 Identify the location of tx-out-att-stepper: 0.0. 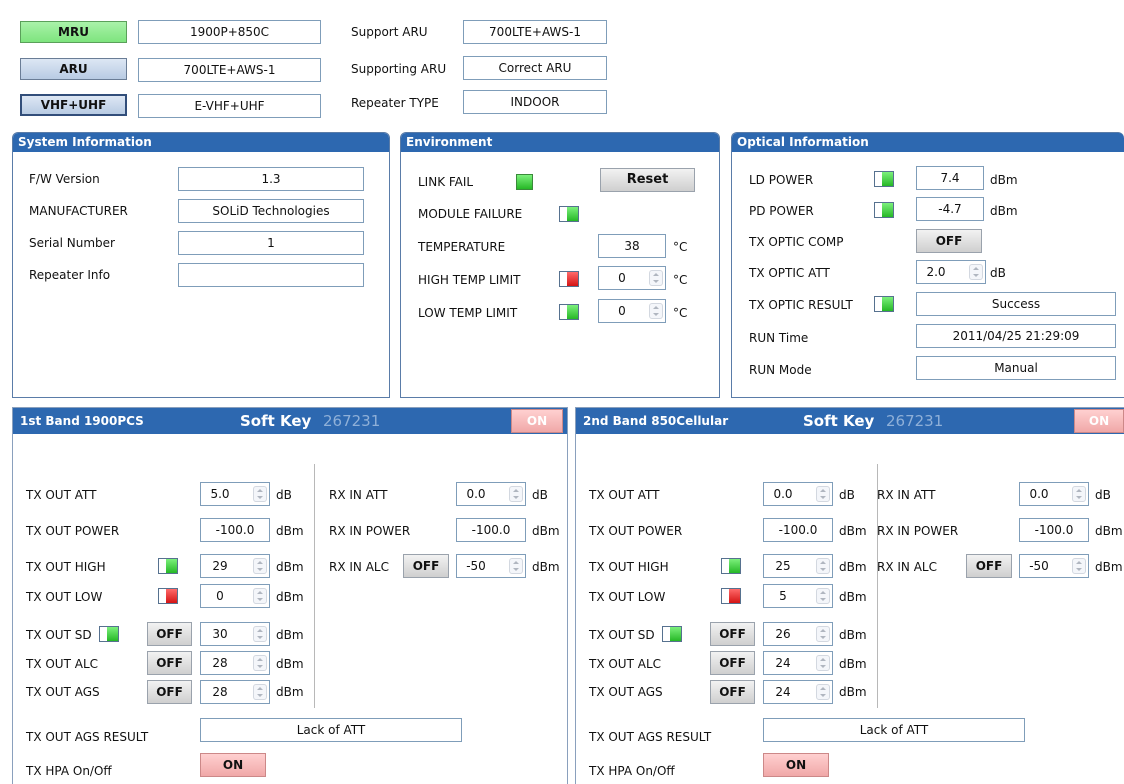
(798, 494).